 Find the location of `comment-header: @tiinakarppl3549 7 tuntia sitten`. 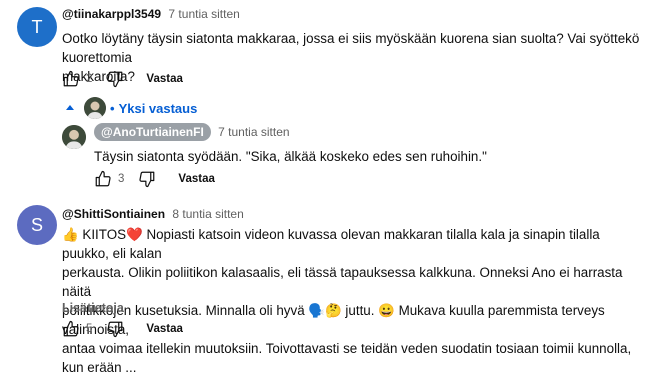

comment-header: @tiinakarppl3549 7 tuntia sitten is located at coordinates (151, 14).